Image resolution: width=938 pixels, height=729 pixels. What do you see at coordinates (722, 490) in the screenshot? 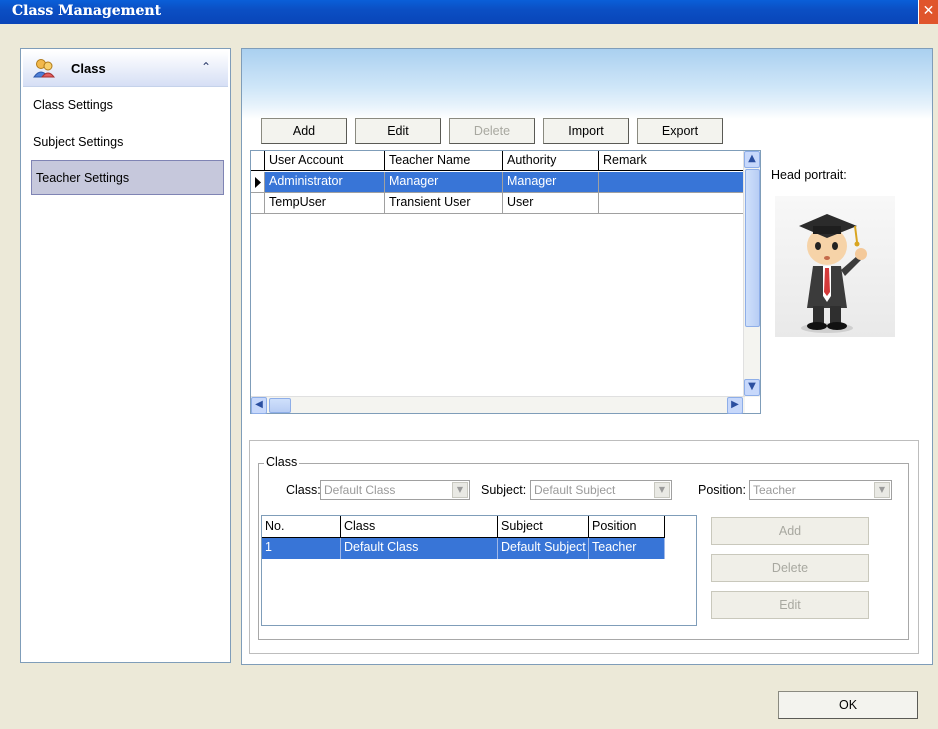
I see `position-label: Position:` at bounding box center [722, 490].